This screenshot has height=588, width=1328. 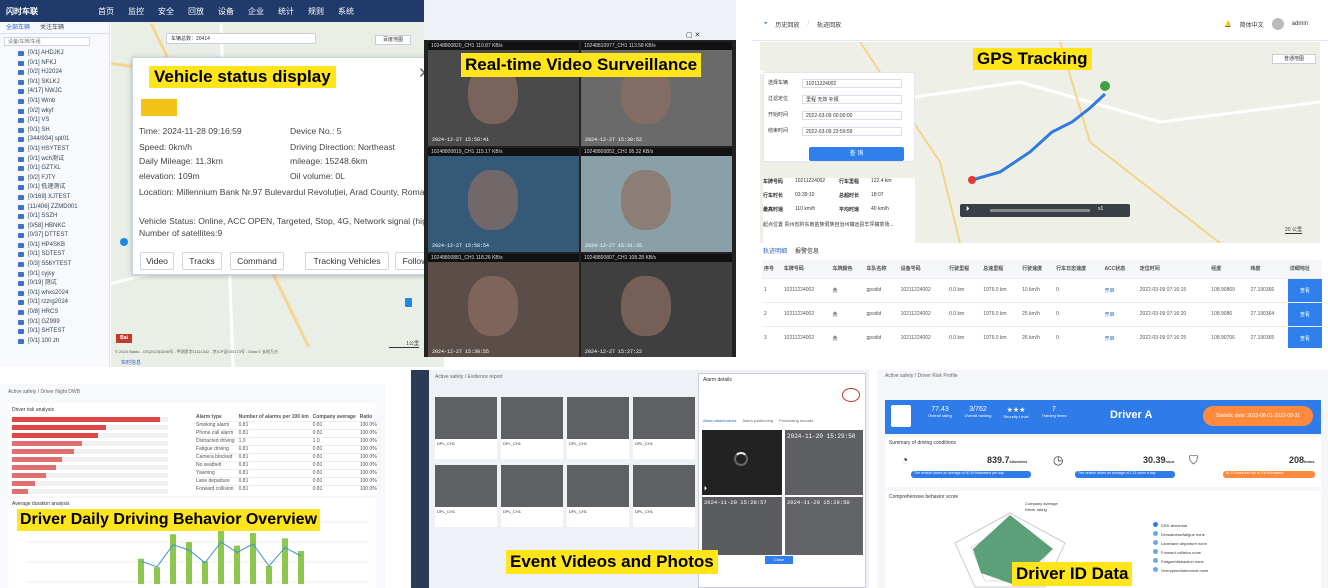 What do you see at coordinates (136, 11) in the screenshot?
I see `nav-item-1: 监控` at bounding box center [136, 11].